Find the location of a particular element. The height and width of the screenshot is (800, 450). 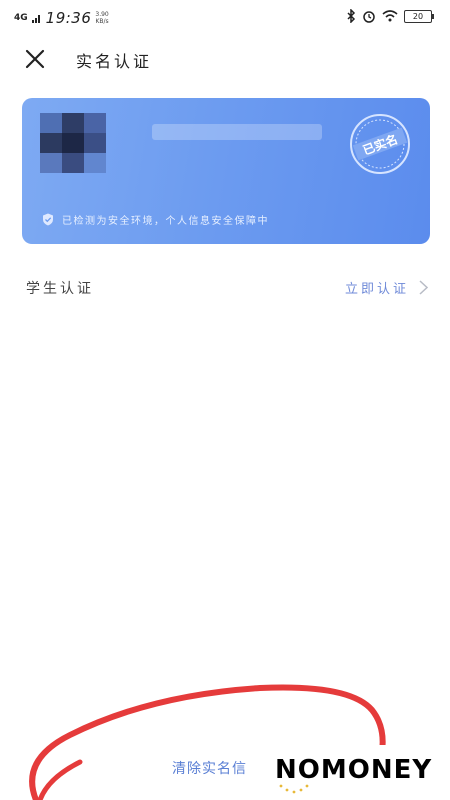

clear-verification-link: 清除实名信 is located at coordinates (209, 768).